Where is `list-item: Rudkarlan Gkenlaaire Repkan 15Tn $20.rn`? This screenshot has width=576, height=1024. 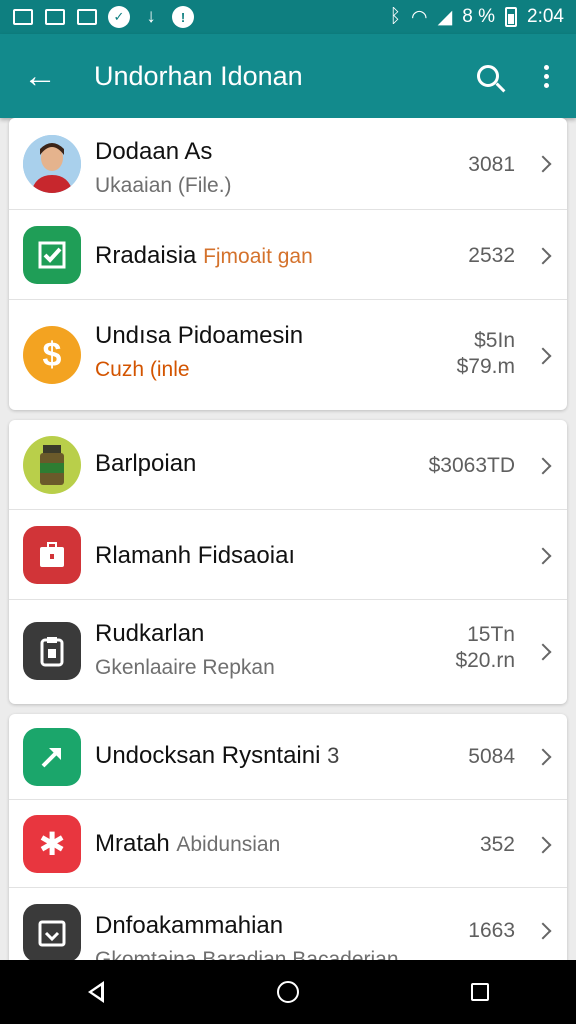 list-item: Rudkarlan Gkenlaaire Repkan 15Tn $20.rn is located at coordinates (288, 652).